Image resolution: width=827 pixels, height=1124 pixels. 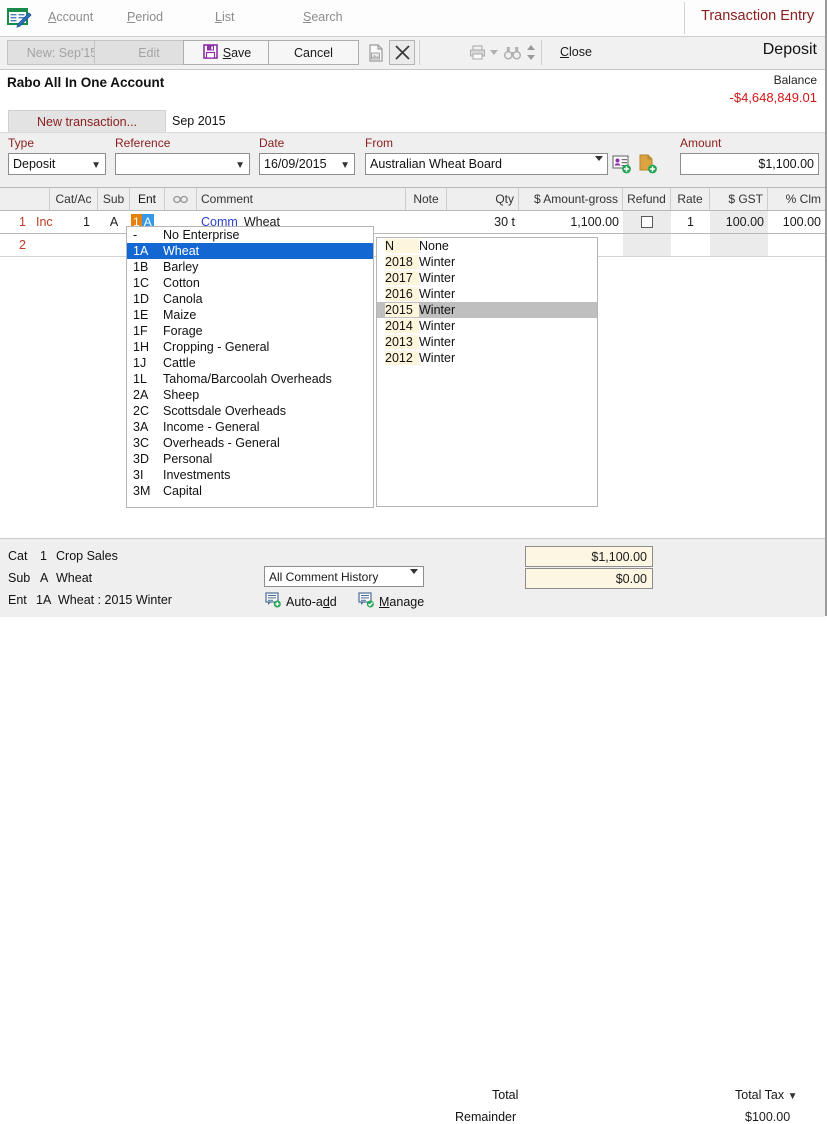 I want to click on list-item: 1C Cotton, so click(x=250, y=283).